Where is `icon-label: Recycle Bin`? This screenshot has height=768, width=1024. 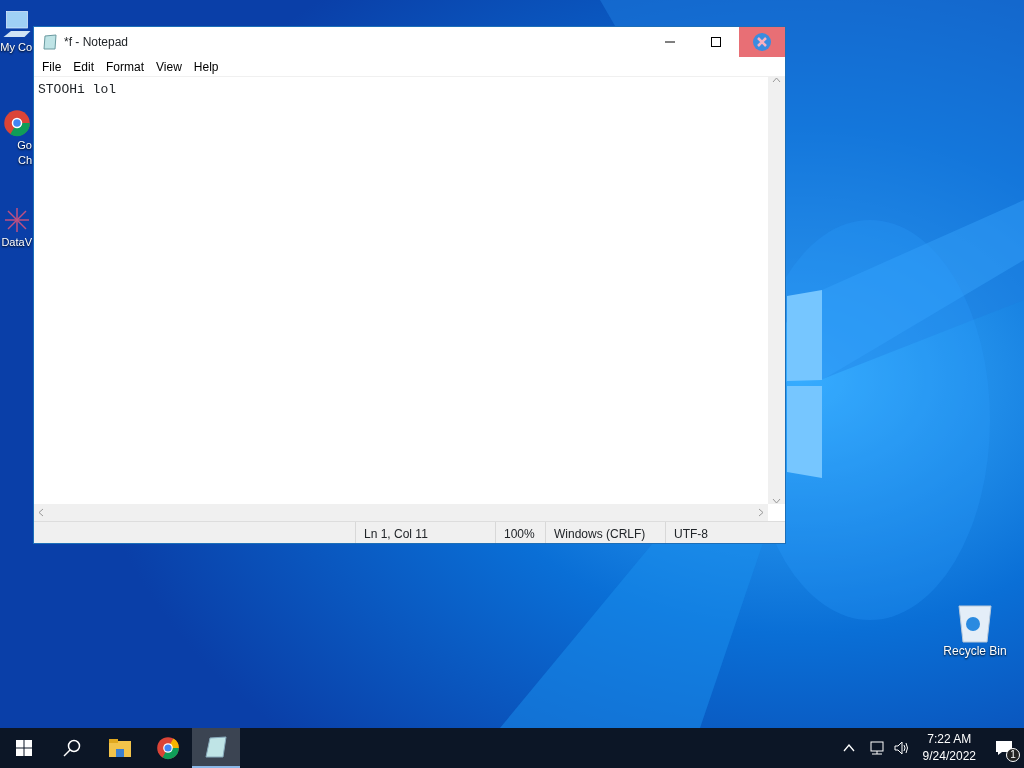 icon-label: Recycle Bin is located at coordinates (975, 651).